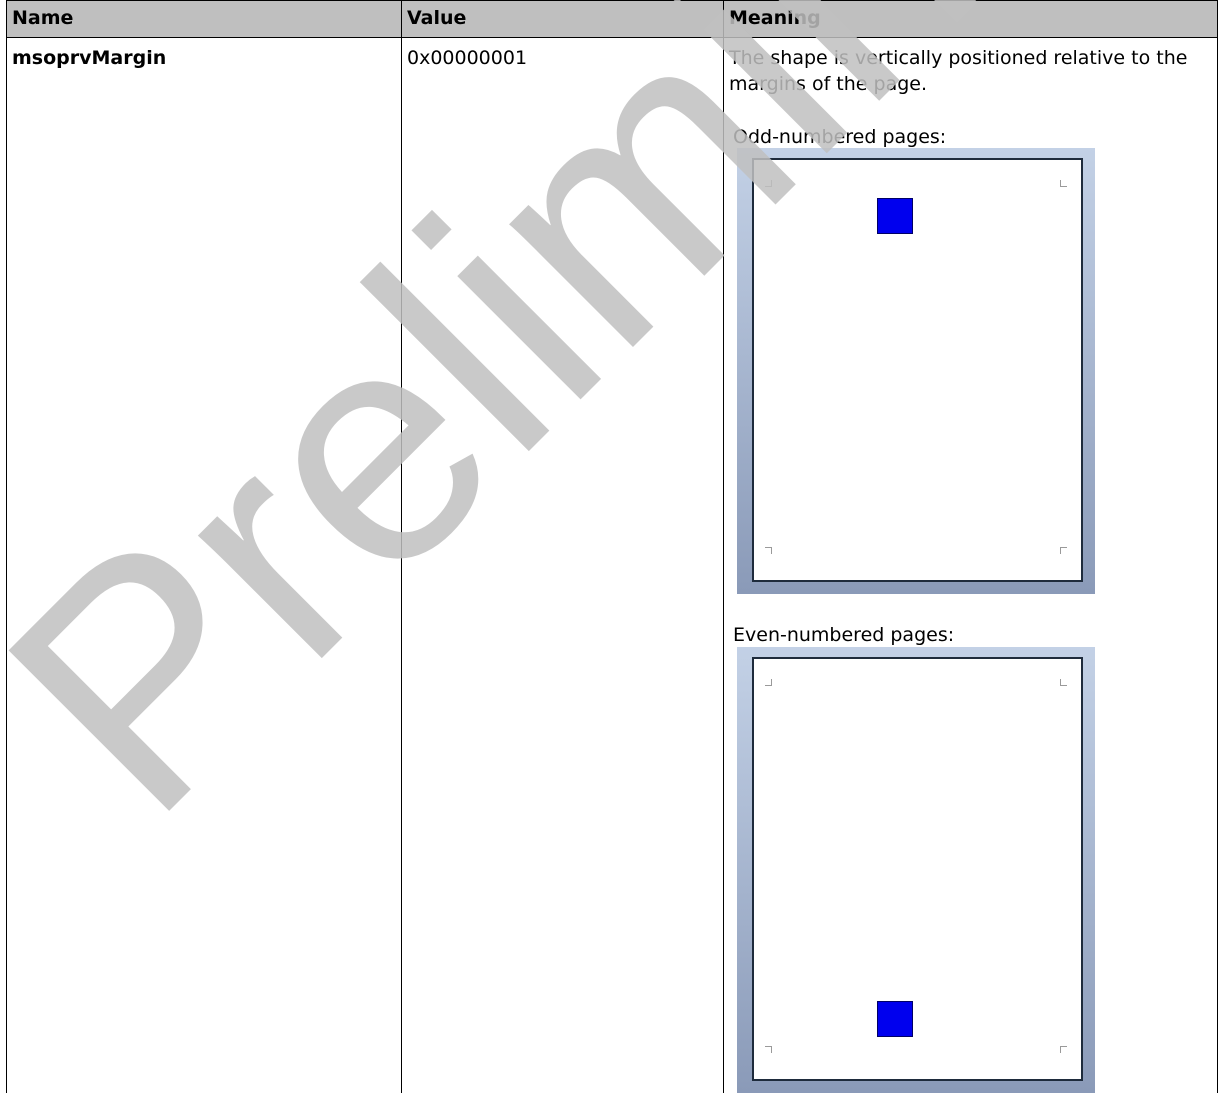 The image size is (1218, 1093). What do you see at coordinates (562, 54) in the screenshot?
I see `table-row-value-cell: 0x00000001` at bounding box center [562, 54].